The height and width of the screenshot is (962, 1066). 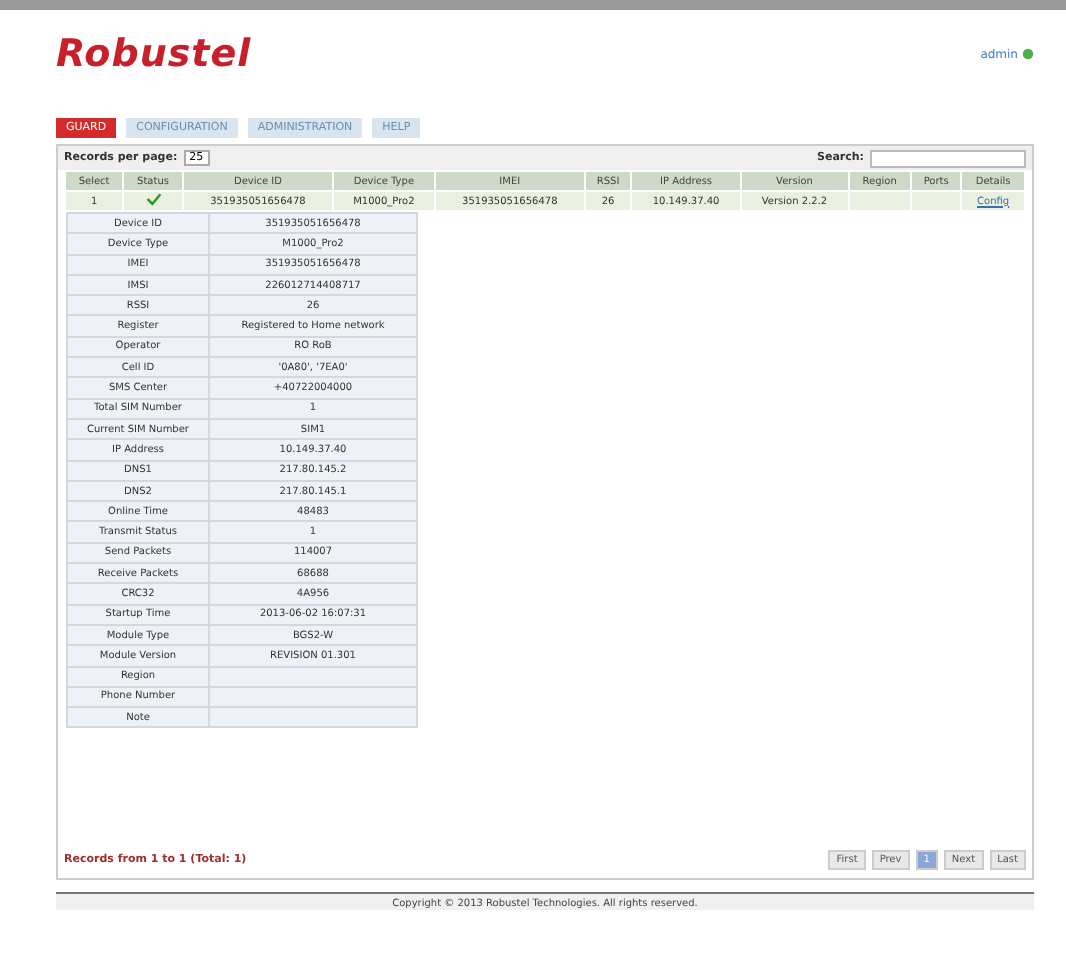 I want to click on logo: Robustel, so click(x=154, y=54).